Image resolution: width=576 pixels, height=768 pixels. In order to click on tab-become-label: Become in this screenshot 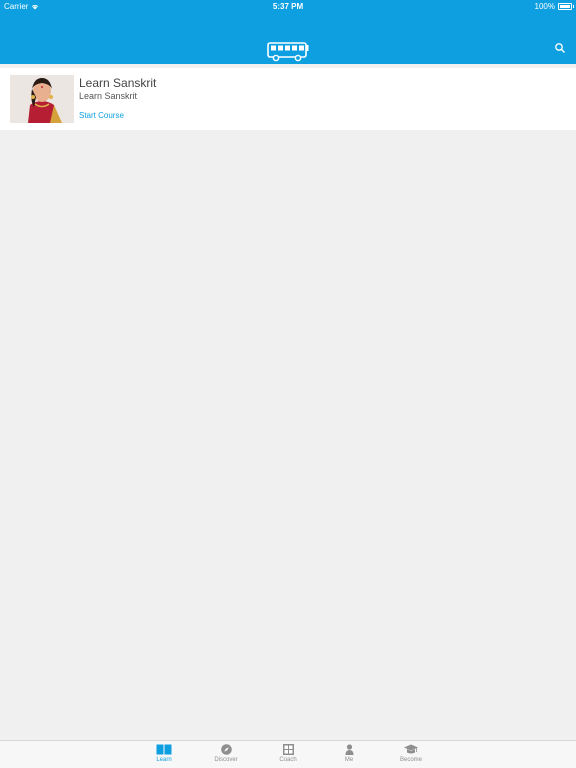, I will do `click(410, 760)`.